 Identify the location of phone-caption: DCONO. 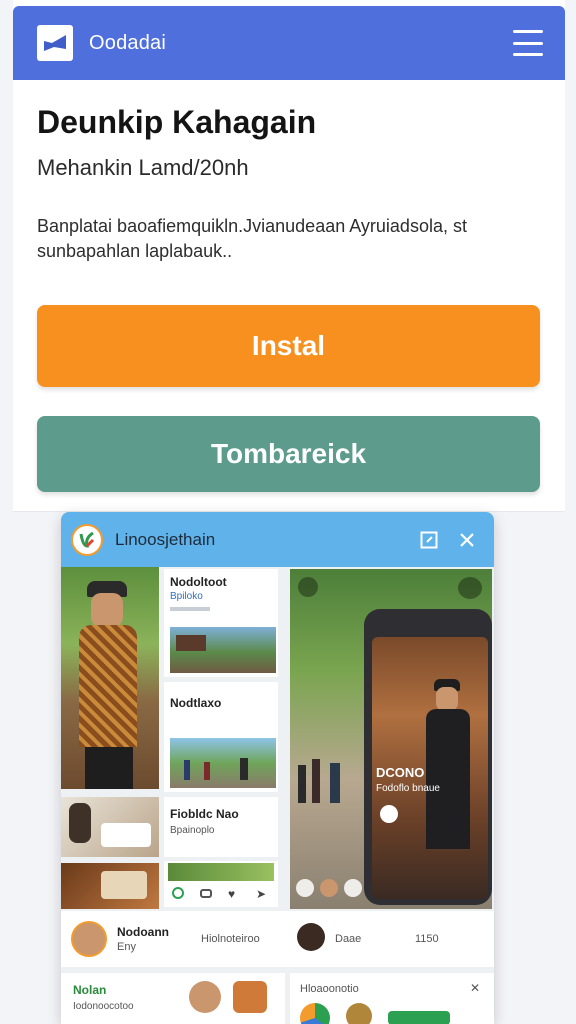
(400, 772).